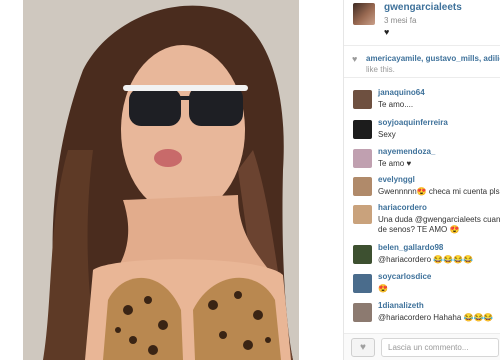 The image size is (500, 360). What do you see at coordinates (422, 287) in the screenshot?
I see `comment-item: soycarlosdice 😍` at bounding box center [422, 287].